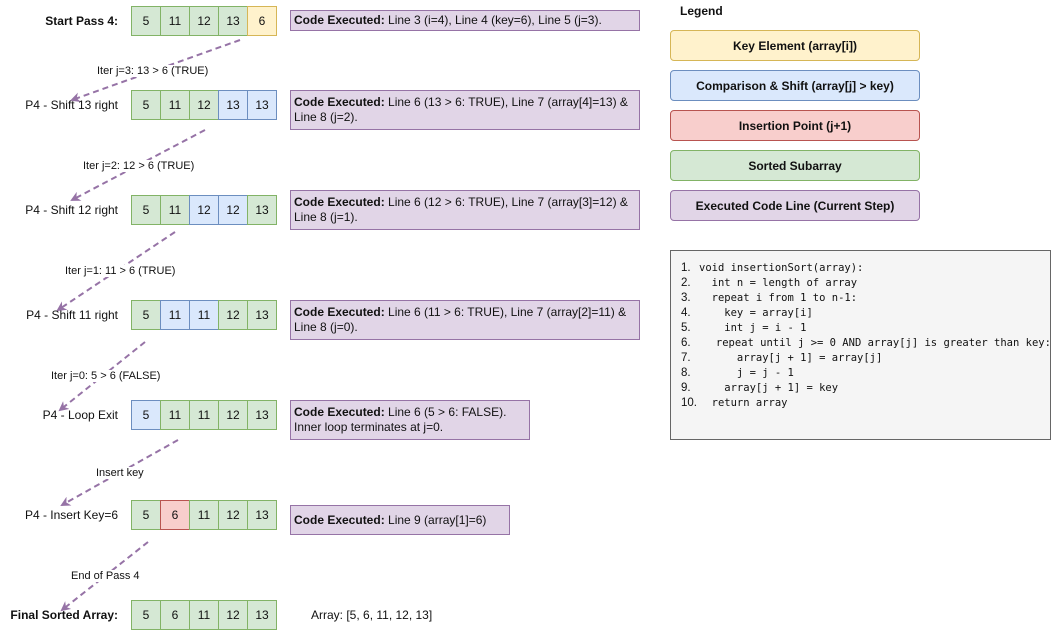 The image size is (1051, 641). Describe the element at coordinates (262, 21) in the screenshot. I see `array-cell-key: 6` at that location.